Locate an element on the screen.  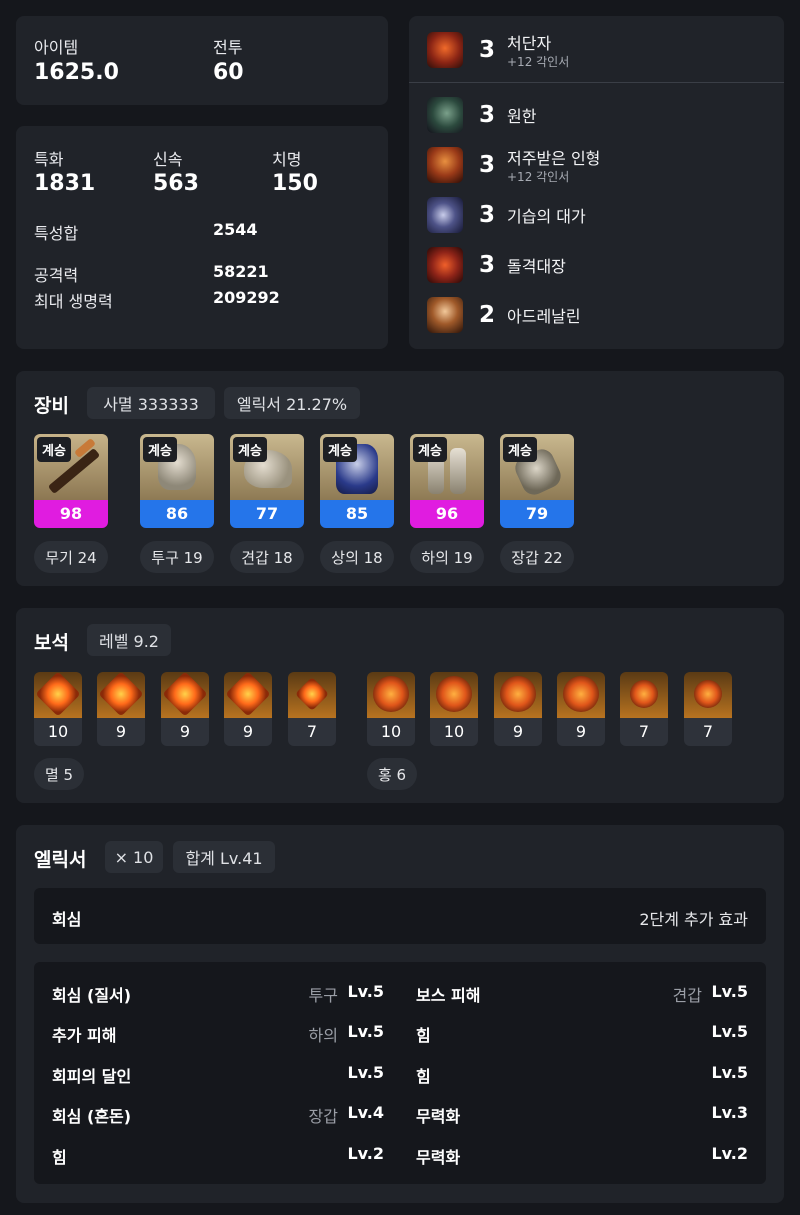
stat-sum-value: 2544 is located at coordinates (235, 229).